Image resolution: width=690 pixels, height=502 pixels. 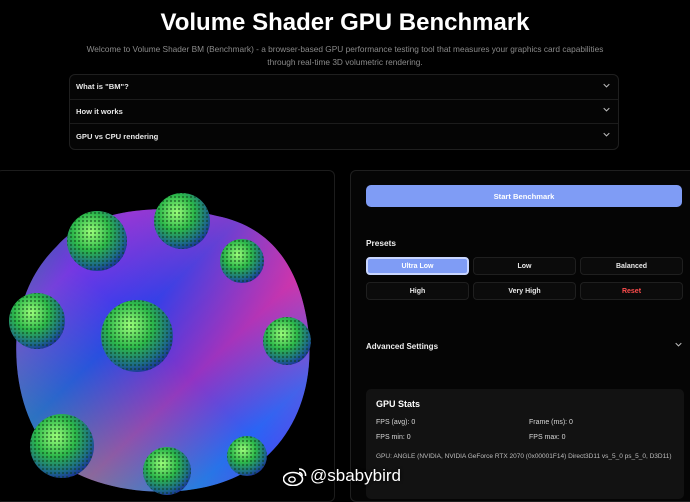 I want to click on start-benchmark-button: Start Benchmark, so click(x=524, y=196).